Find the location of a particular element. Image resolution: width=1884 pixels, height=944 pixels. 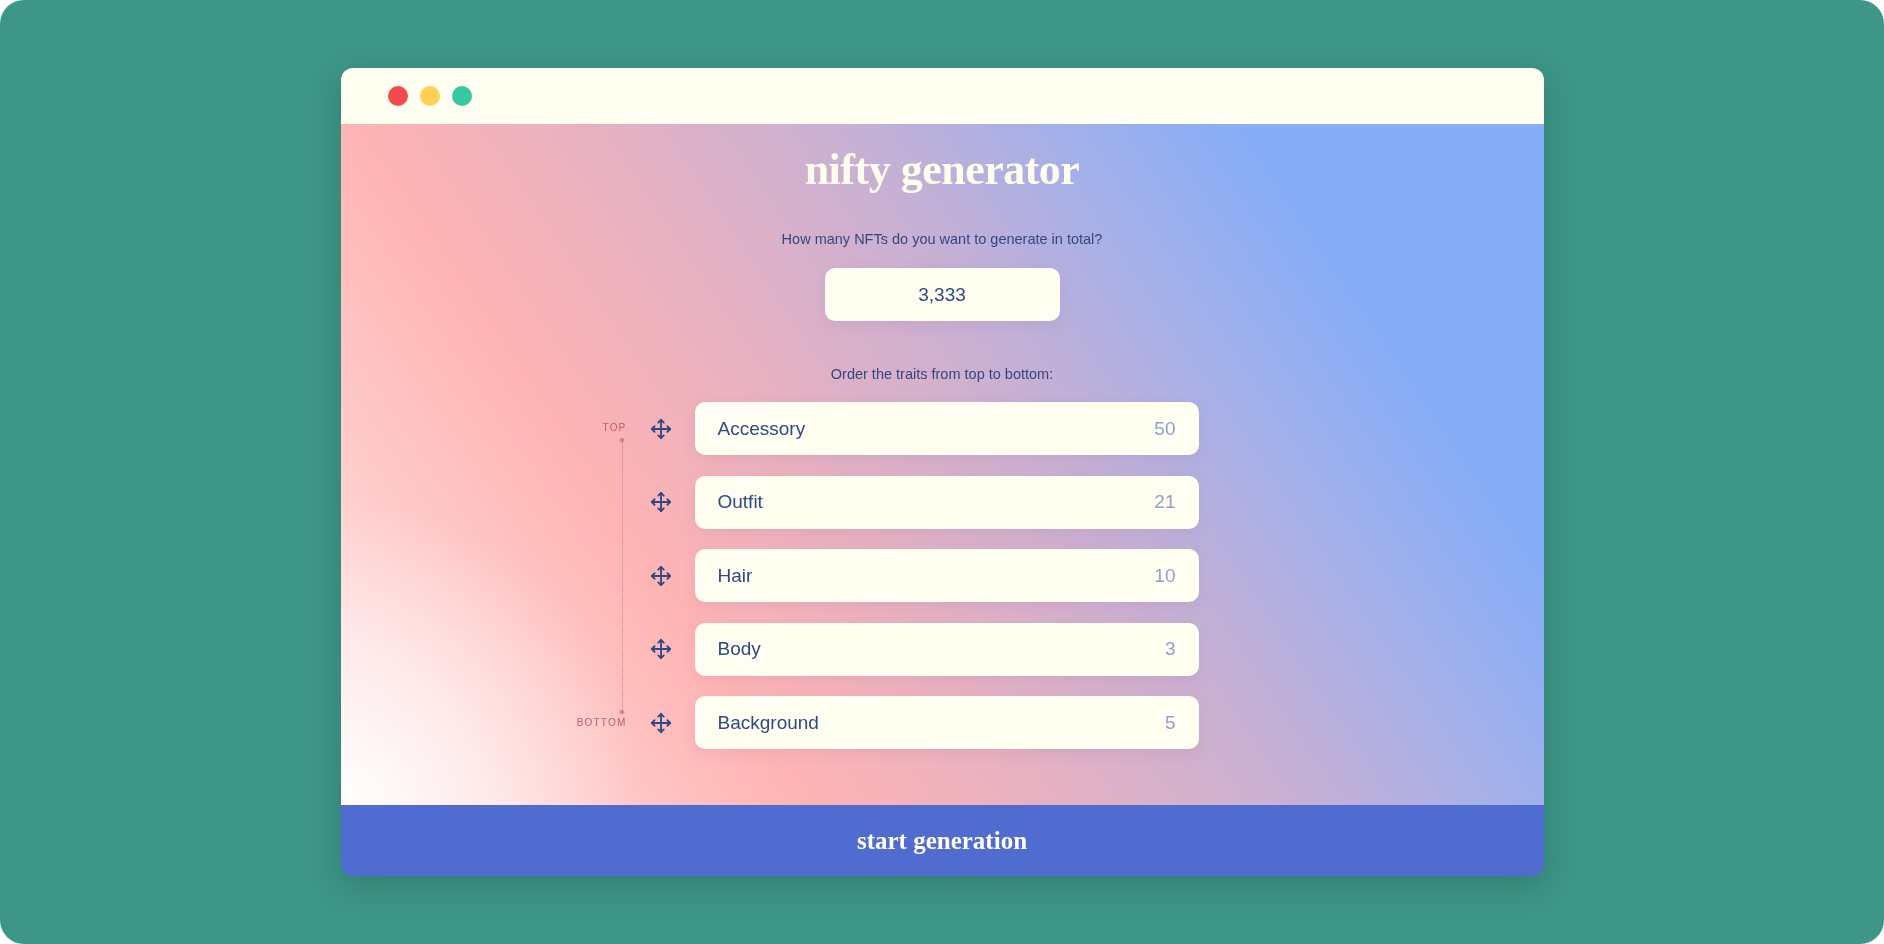

trait-row: Outfit 21 is located at coordinates (946, 502).